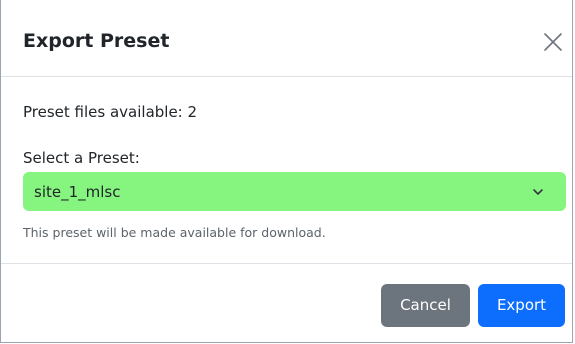 The height and width of the screenshot is (344, 575). What do you see at coordinates (77, 192) in the screenshot?
I see `preset-select-value: site_1_mlsc` at bounding box center [77, 192].